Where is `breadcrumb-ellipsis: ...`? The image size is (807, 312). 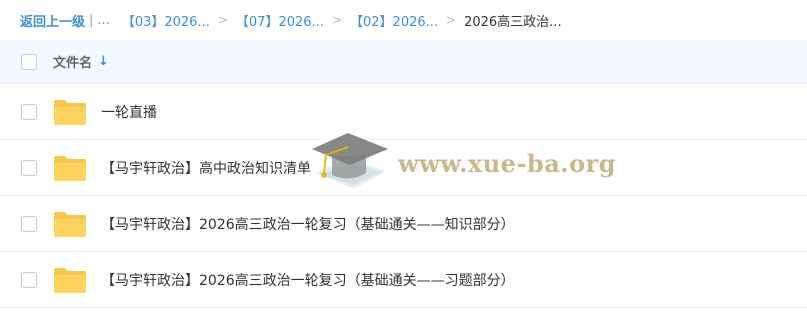
breadcrumb-ellipsis: ... is located at coordinates (103, 20).